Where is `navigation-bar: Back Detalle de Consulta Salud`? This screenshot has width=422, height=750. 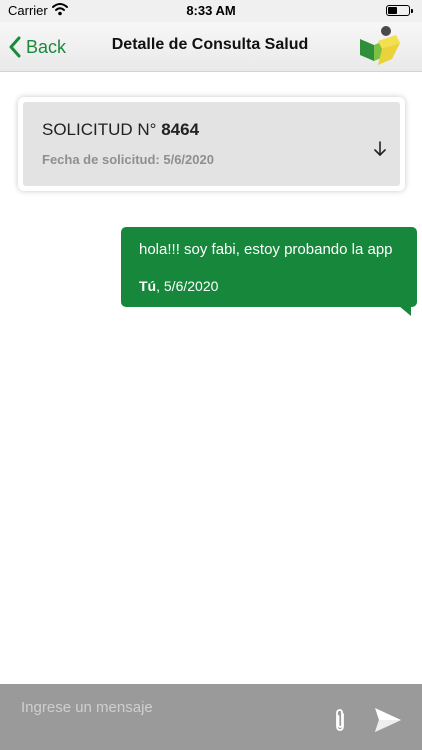 navigation-bar: Back Detalle de Consulta Salud is located at coordinates (211, 47).